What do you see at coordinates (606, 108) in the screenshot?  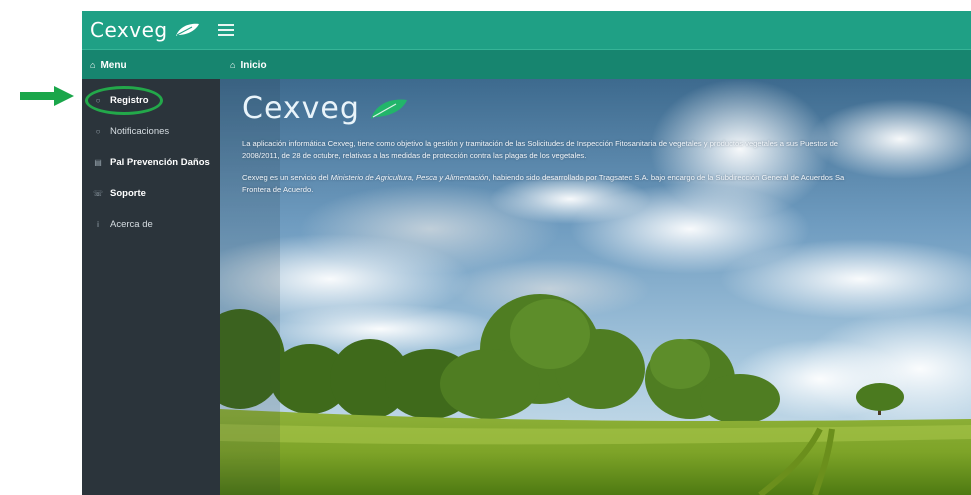 I see `content-logo: Cexveg` at bounding box center [606, 108].